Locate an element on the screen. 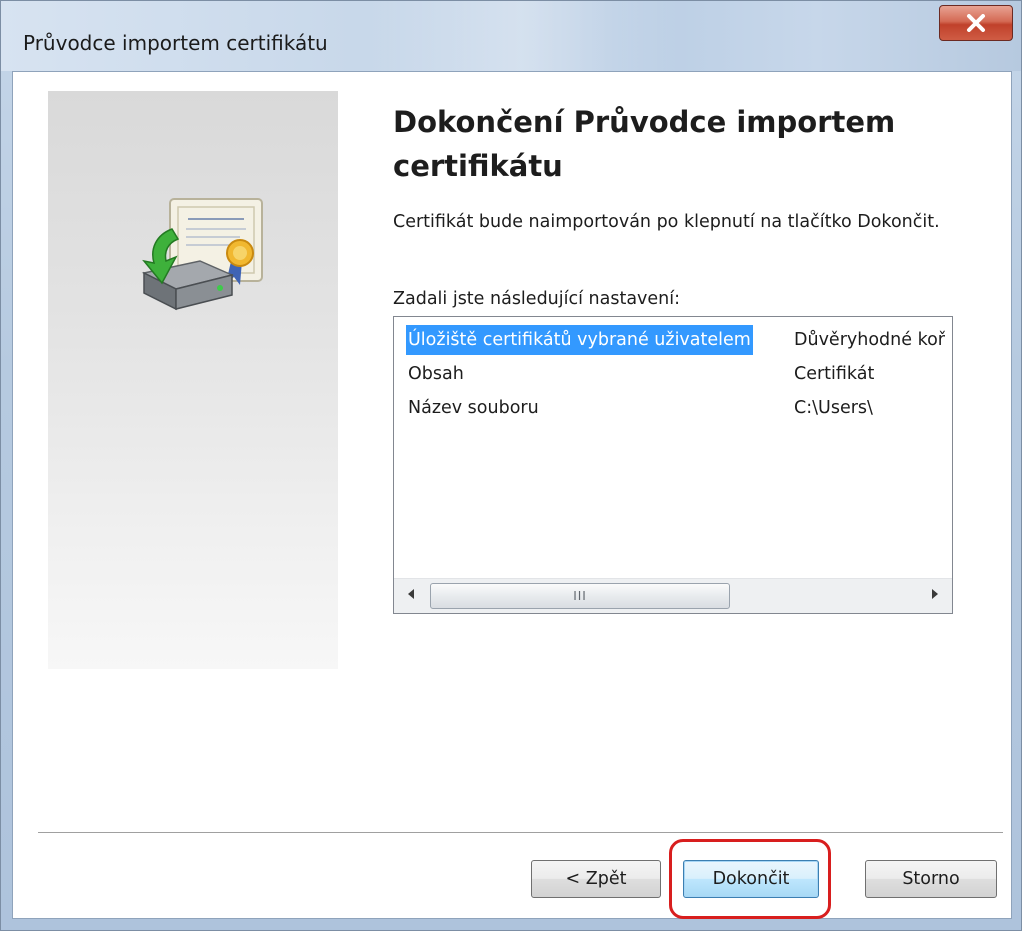 This screenshot has width=1022, height=931. window-title: Průvodce importem certifikátu is located at coordinates (175, 43).